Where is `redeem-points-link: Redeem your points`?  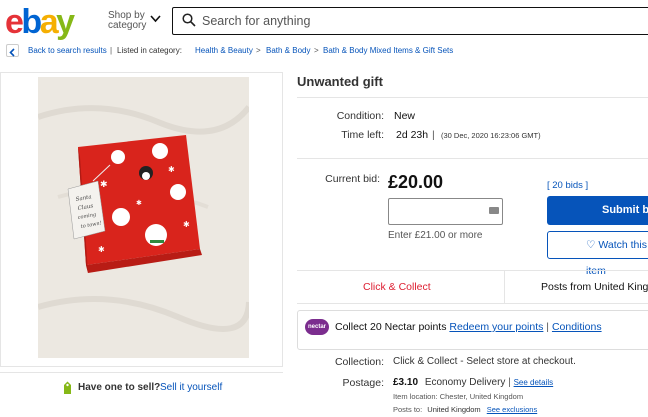 redeem-points-link: Redeem your points is located at coordinates (496, 327).